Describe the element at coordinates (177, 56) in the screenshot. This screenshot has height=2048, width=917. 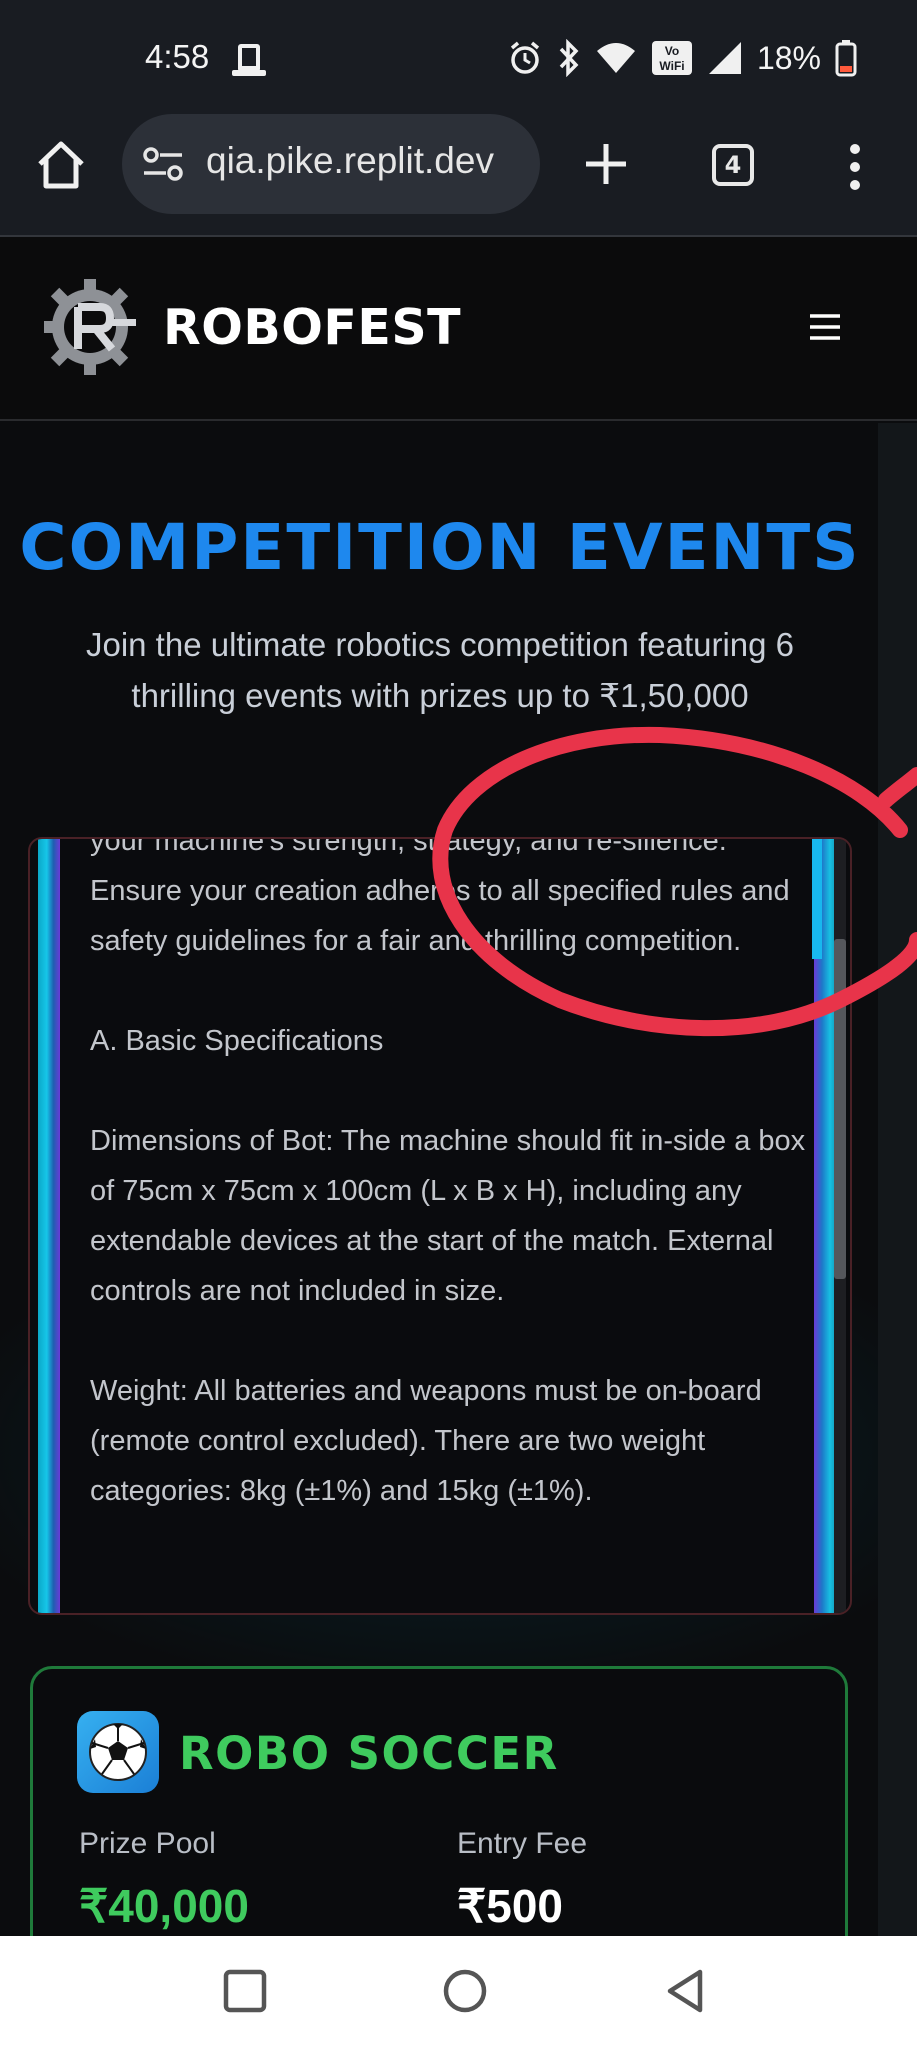
I see `status-time: 4:58` at that location.